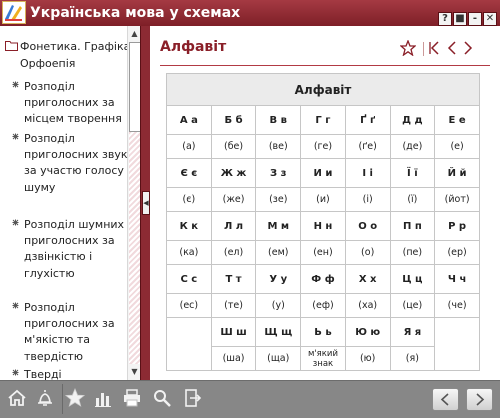 Image resolution: width=500 pixels, height=418 pixels. What do you see at coordinates (457, 120) in the screenshot?
I see `letter-cell: Е е` at bounding box center [457, 120].